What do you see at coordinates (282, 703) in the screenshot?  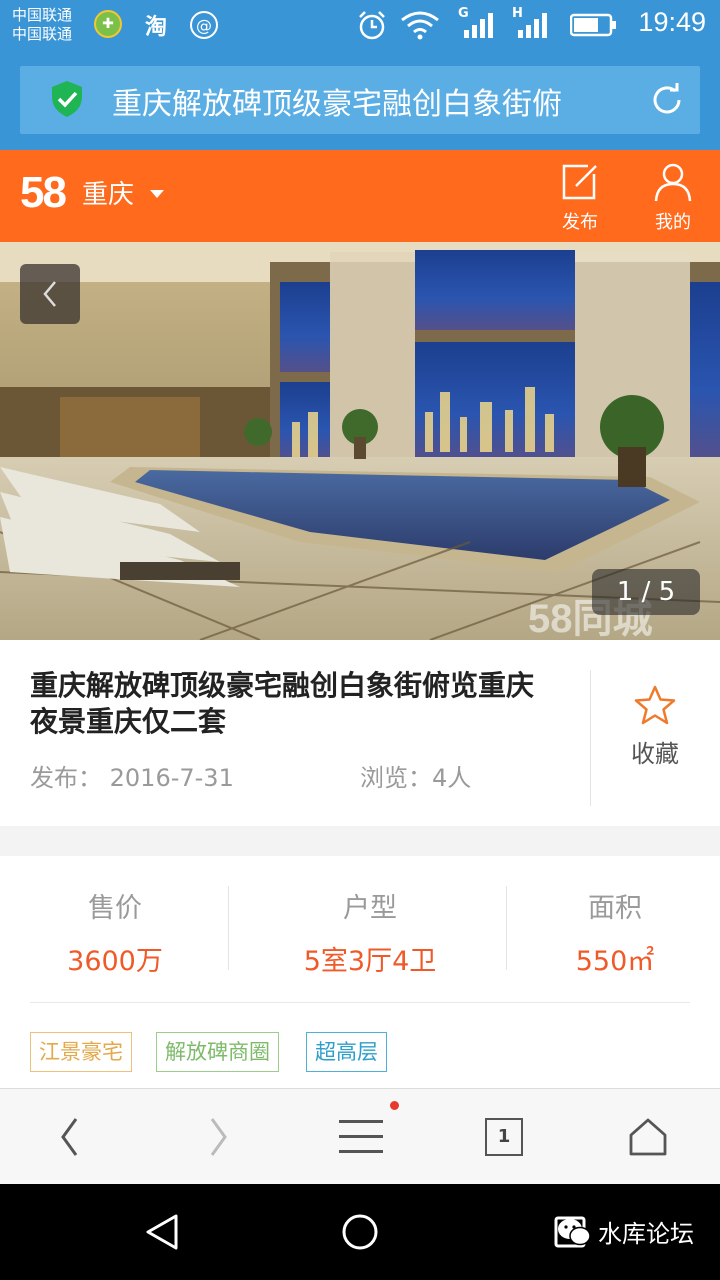 I see `listing-title: 重庆解放碑顶级豪宅融创白象街俯览重庆夜景重庆仅二套` at bounding box center [282, 703].